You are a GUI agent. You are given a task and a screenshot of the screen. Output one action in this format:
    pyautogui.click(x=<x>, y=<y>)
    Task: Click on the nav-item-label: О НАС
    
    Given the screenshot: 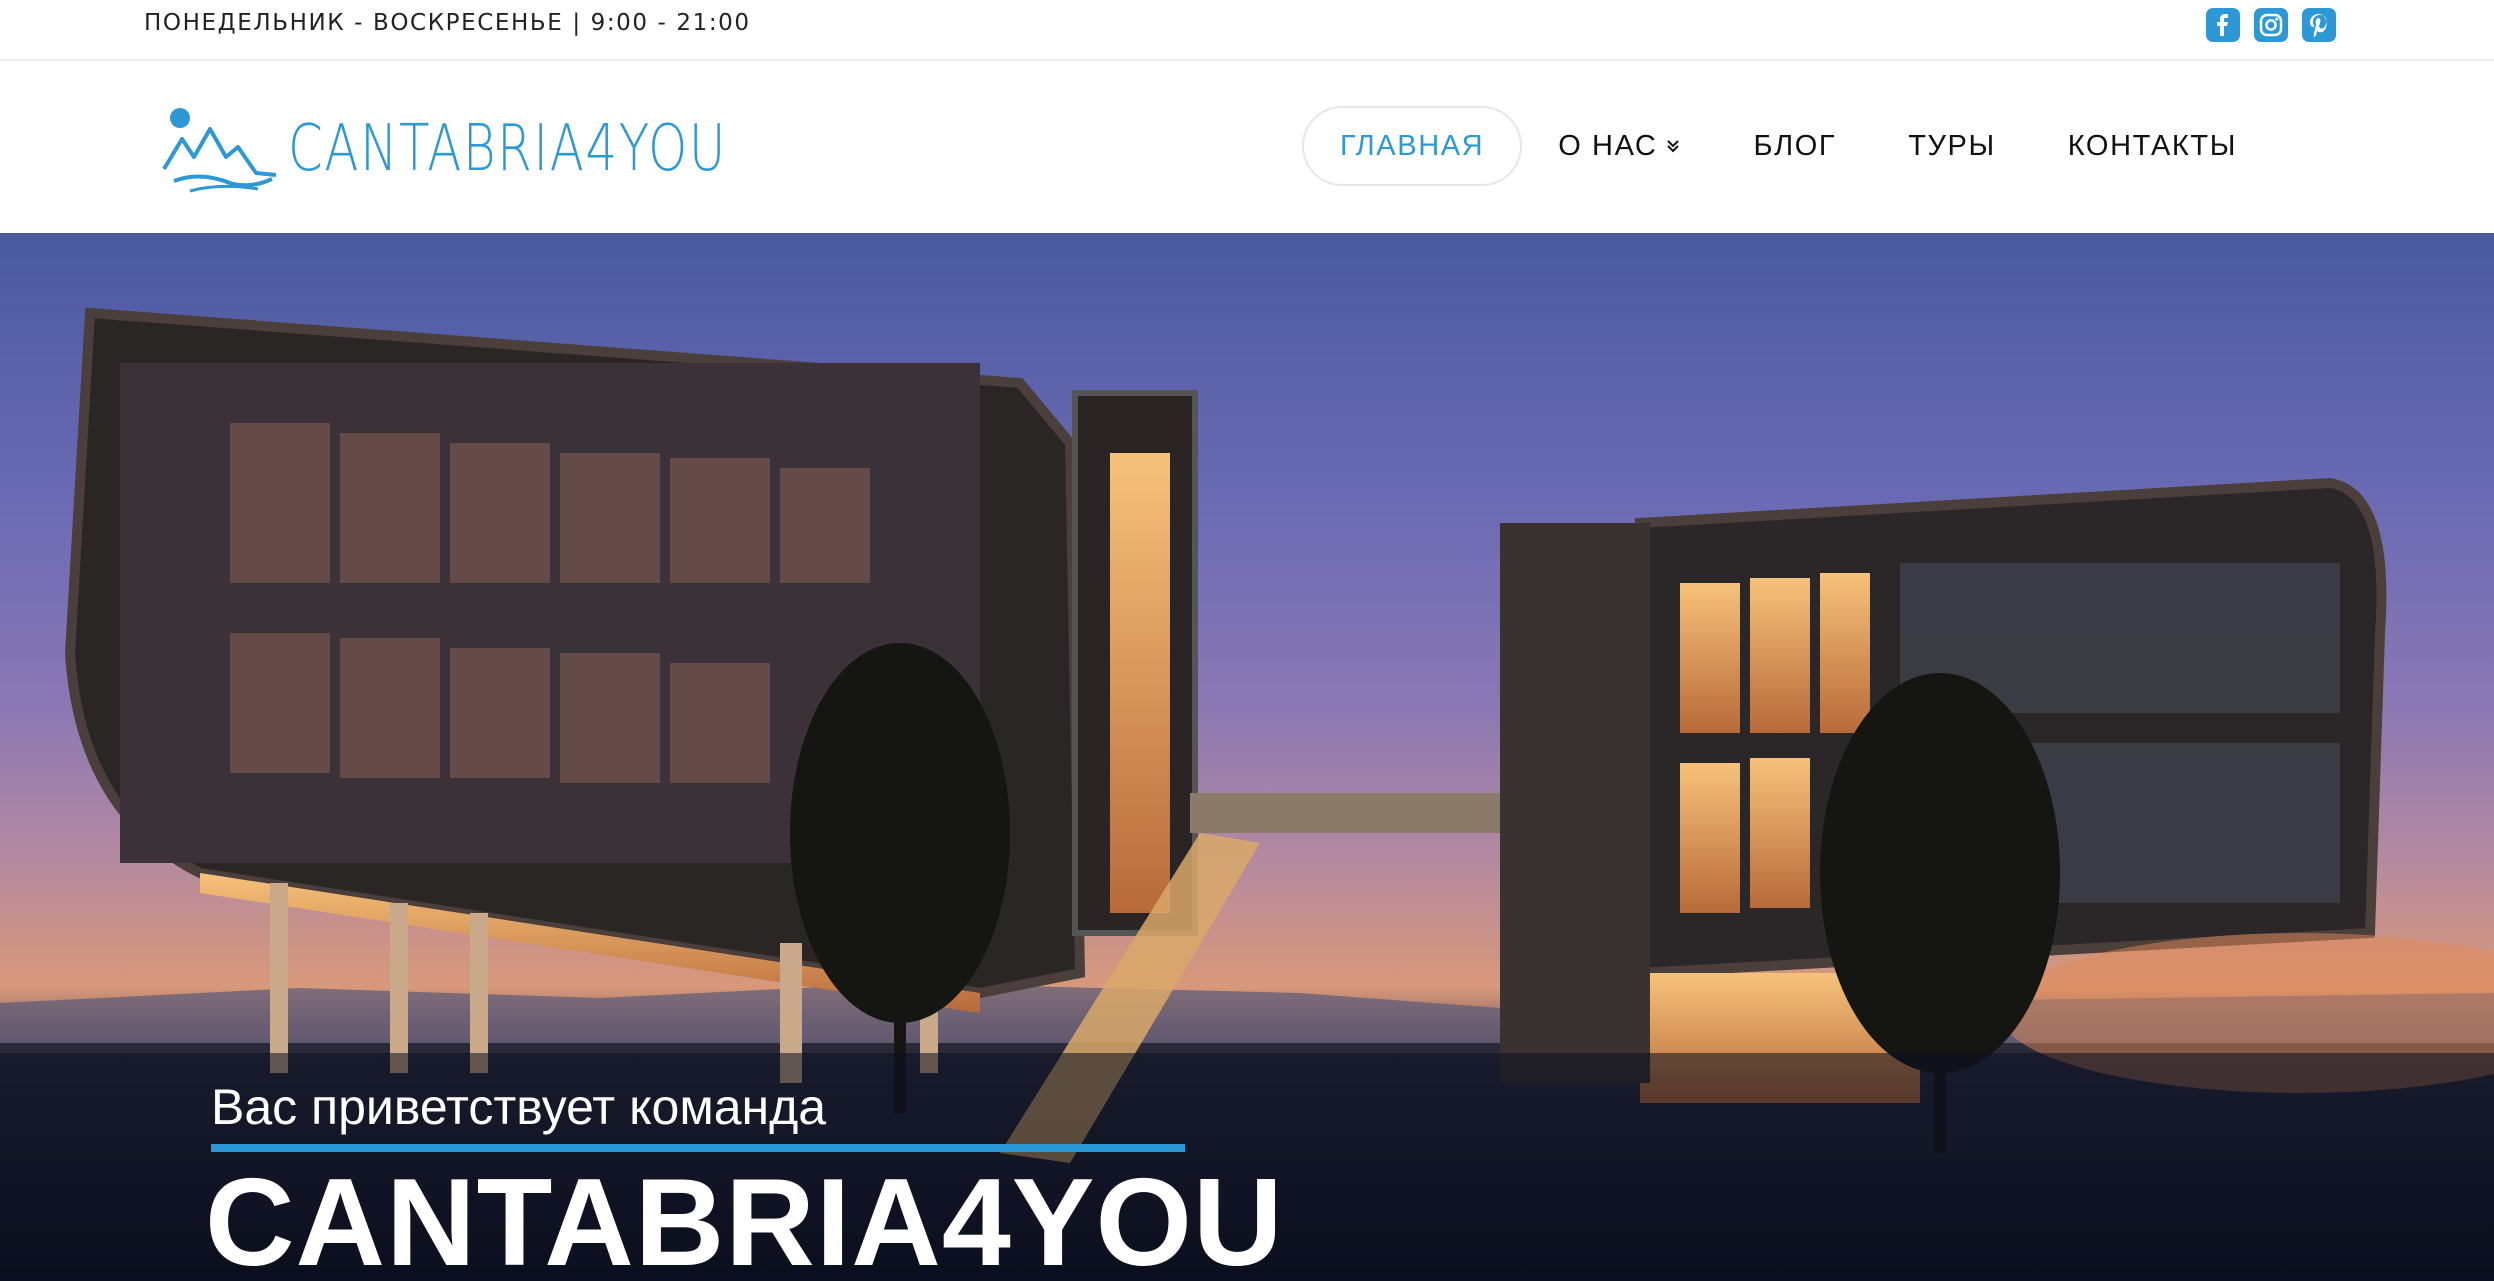 What is the action you would take?
    pyautogui.click(x=1608, y=145)
    